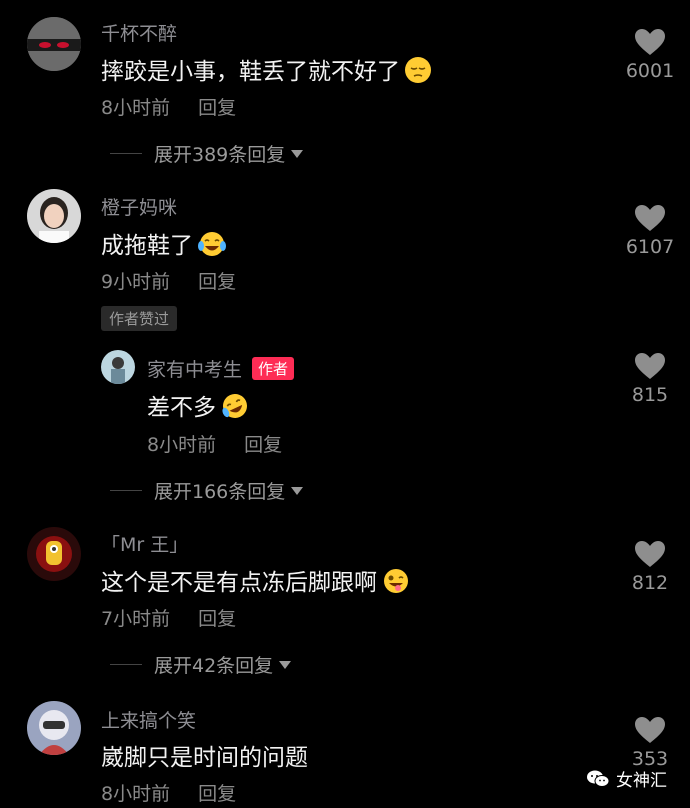  Describe the element at coordinates (235, 409) in the screenshot. I see `rolling-laughing-emoji-icon` at that location.